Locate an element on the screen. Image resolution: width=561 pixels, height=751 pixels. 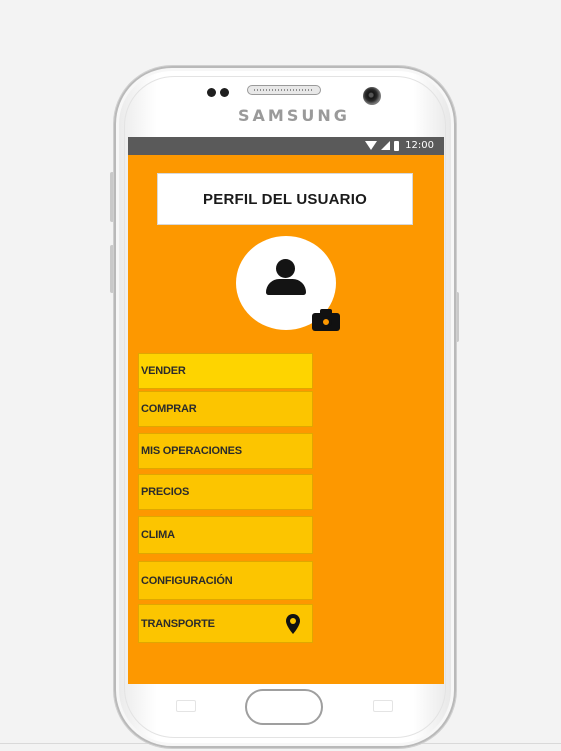
menu-item-clima: CLIMA is located at coordinates (225, 535).